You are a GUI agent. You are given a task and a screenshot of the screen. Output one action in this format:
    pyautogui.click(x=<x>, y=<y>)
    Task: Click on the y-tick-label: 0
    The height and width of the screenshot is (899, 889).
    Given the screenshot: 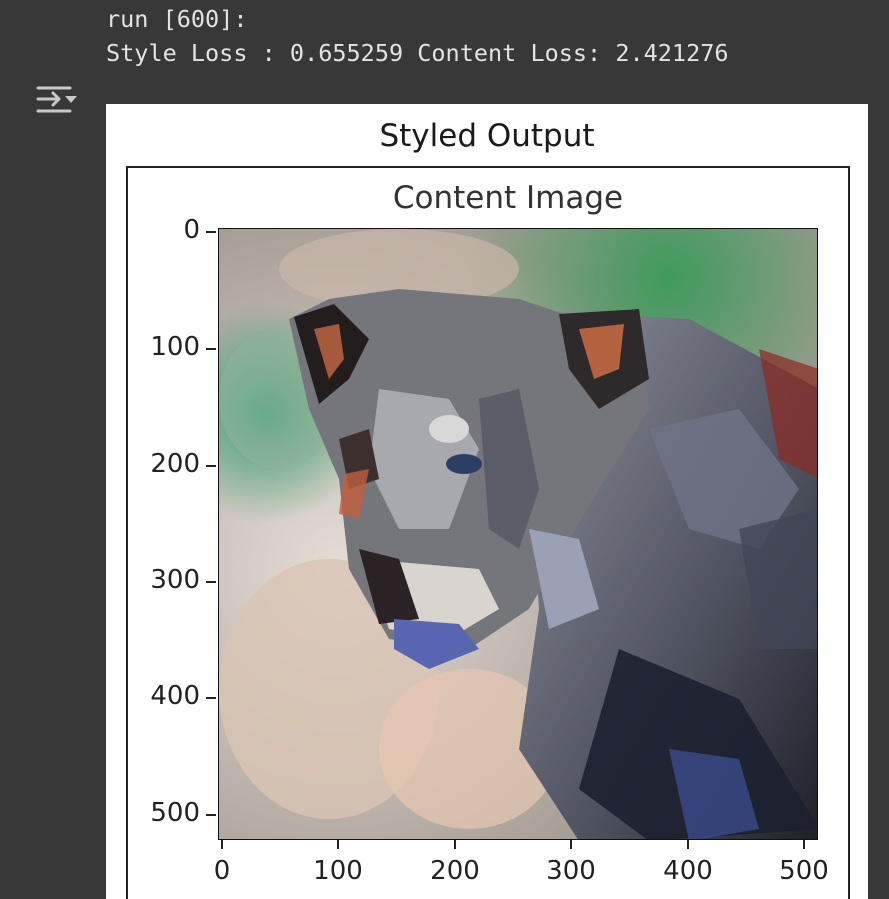 What is the action you would take?
    pyautogui.click(x=191, y=230)
    